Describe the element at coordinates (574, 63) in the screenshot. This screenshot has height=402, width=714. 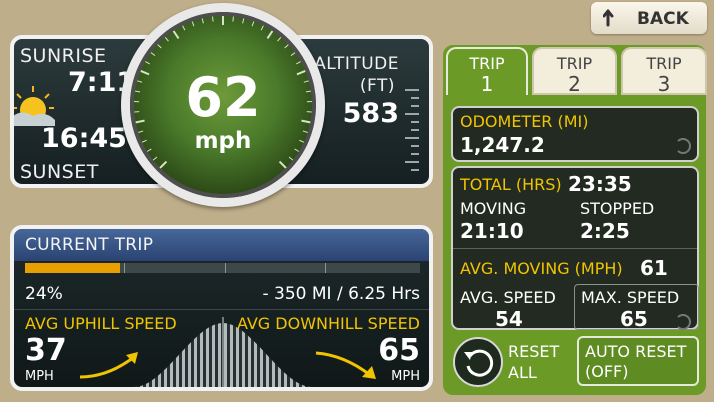
I see `tab-trip-2-label: TRIP` at that location.